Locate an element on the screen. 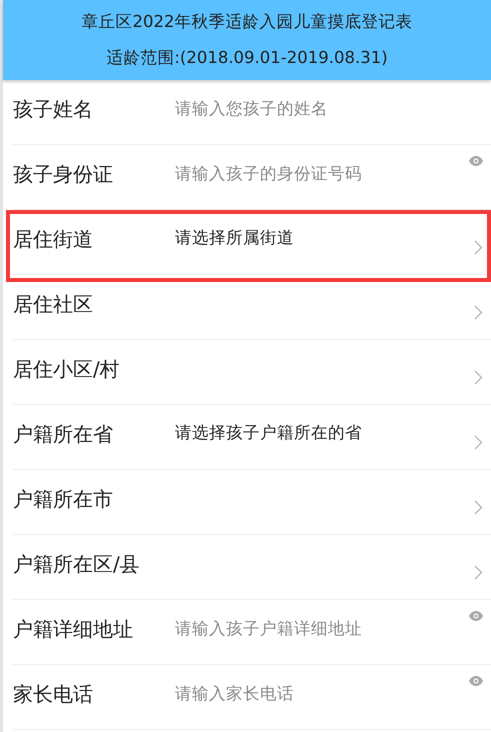  field-label: 居住社区 is located at coordinates (53, 304).